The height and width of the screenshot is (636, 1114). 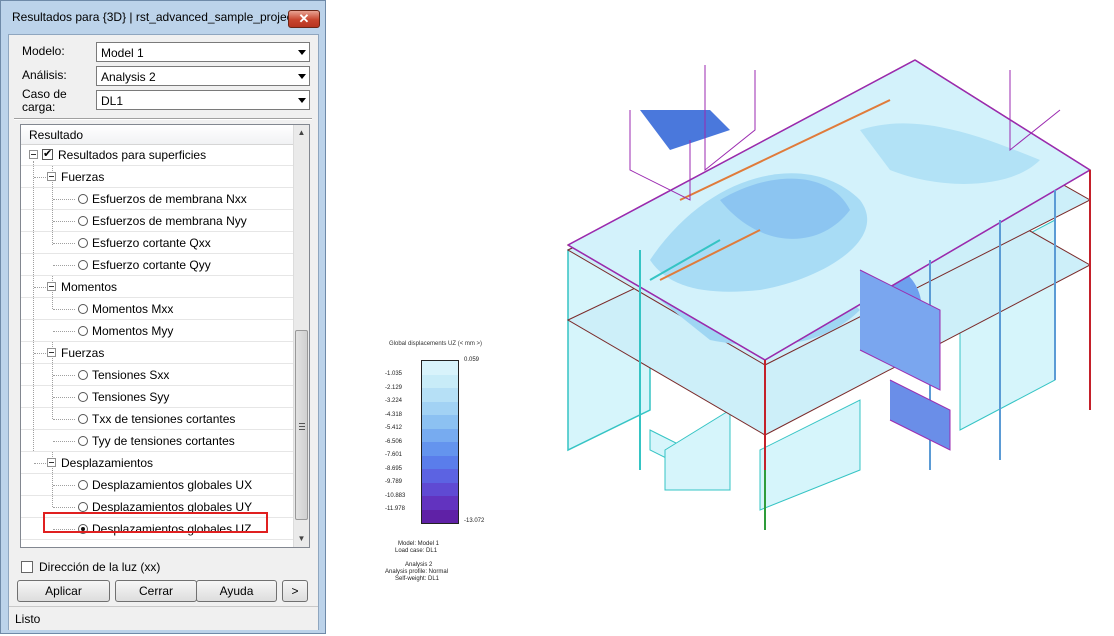 I want to click on close-window-button: ✕, so click(x=304, y=19).